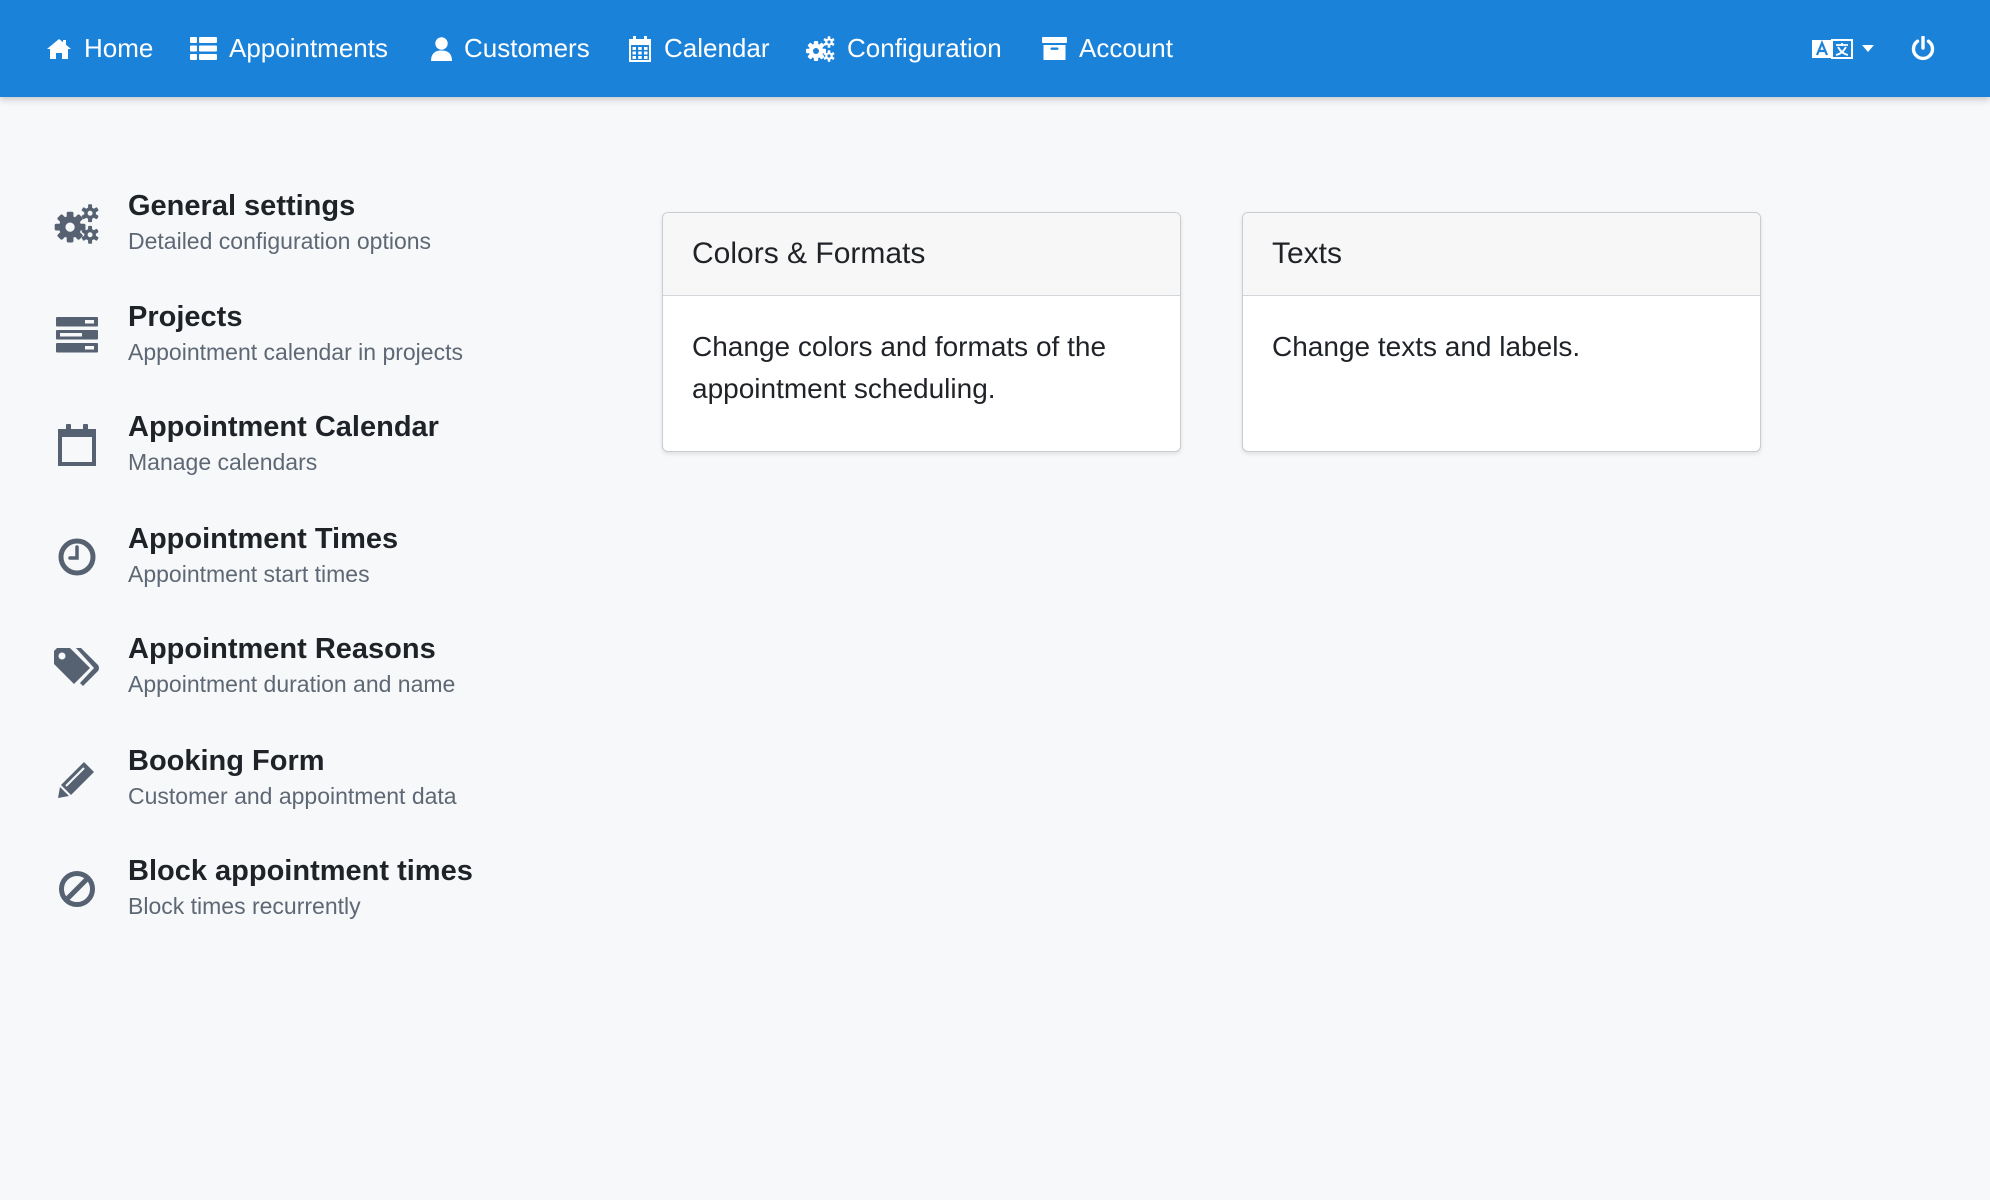 This screenshot has width=1990, height=1200. I want to click on nav-configuration-label: Configuration, so click(924, 48).